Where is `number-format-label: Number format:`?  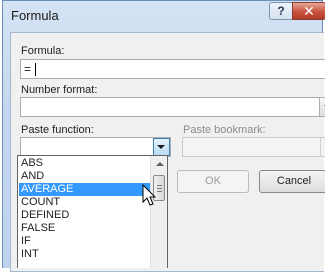 number-format-label: Number format: is located at coordinates (59, 90).